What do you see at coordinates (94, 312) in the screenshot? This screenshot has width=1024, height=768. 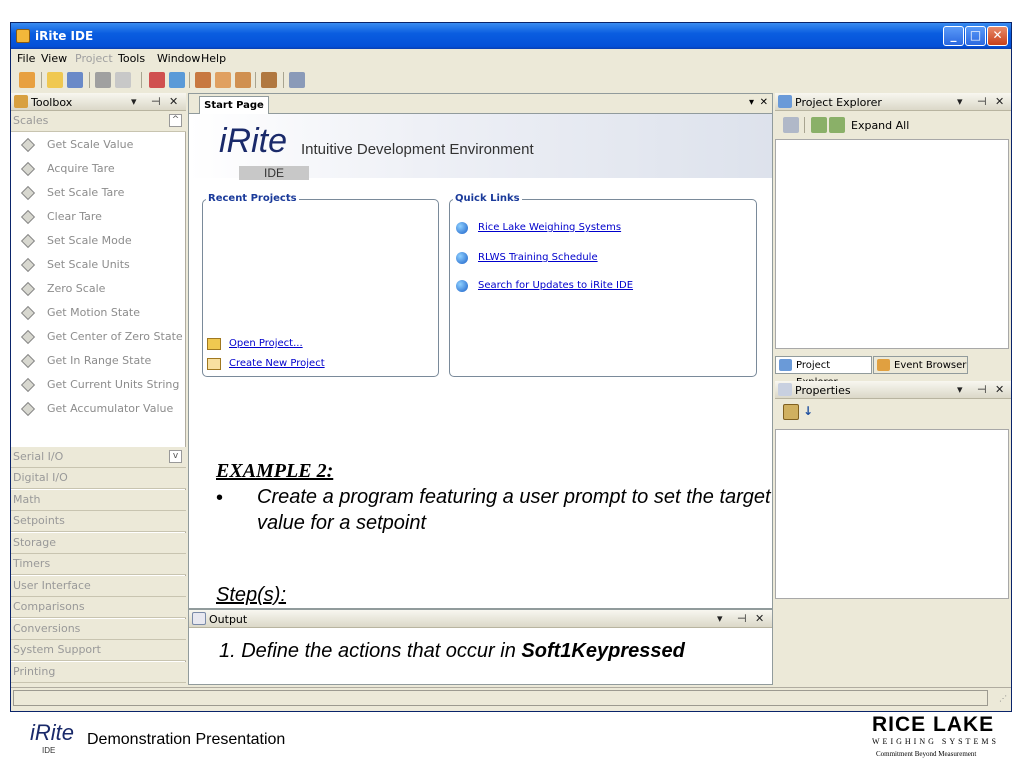 I see `toolbox-item-label: Get Motion State` at bounding box center [94, 312].